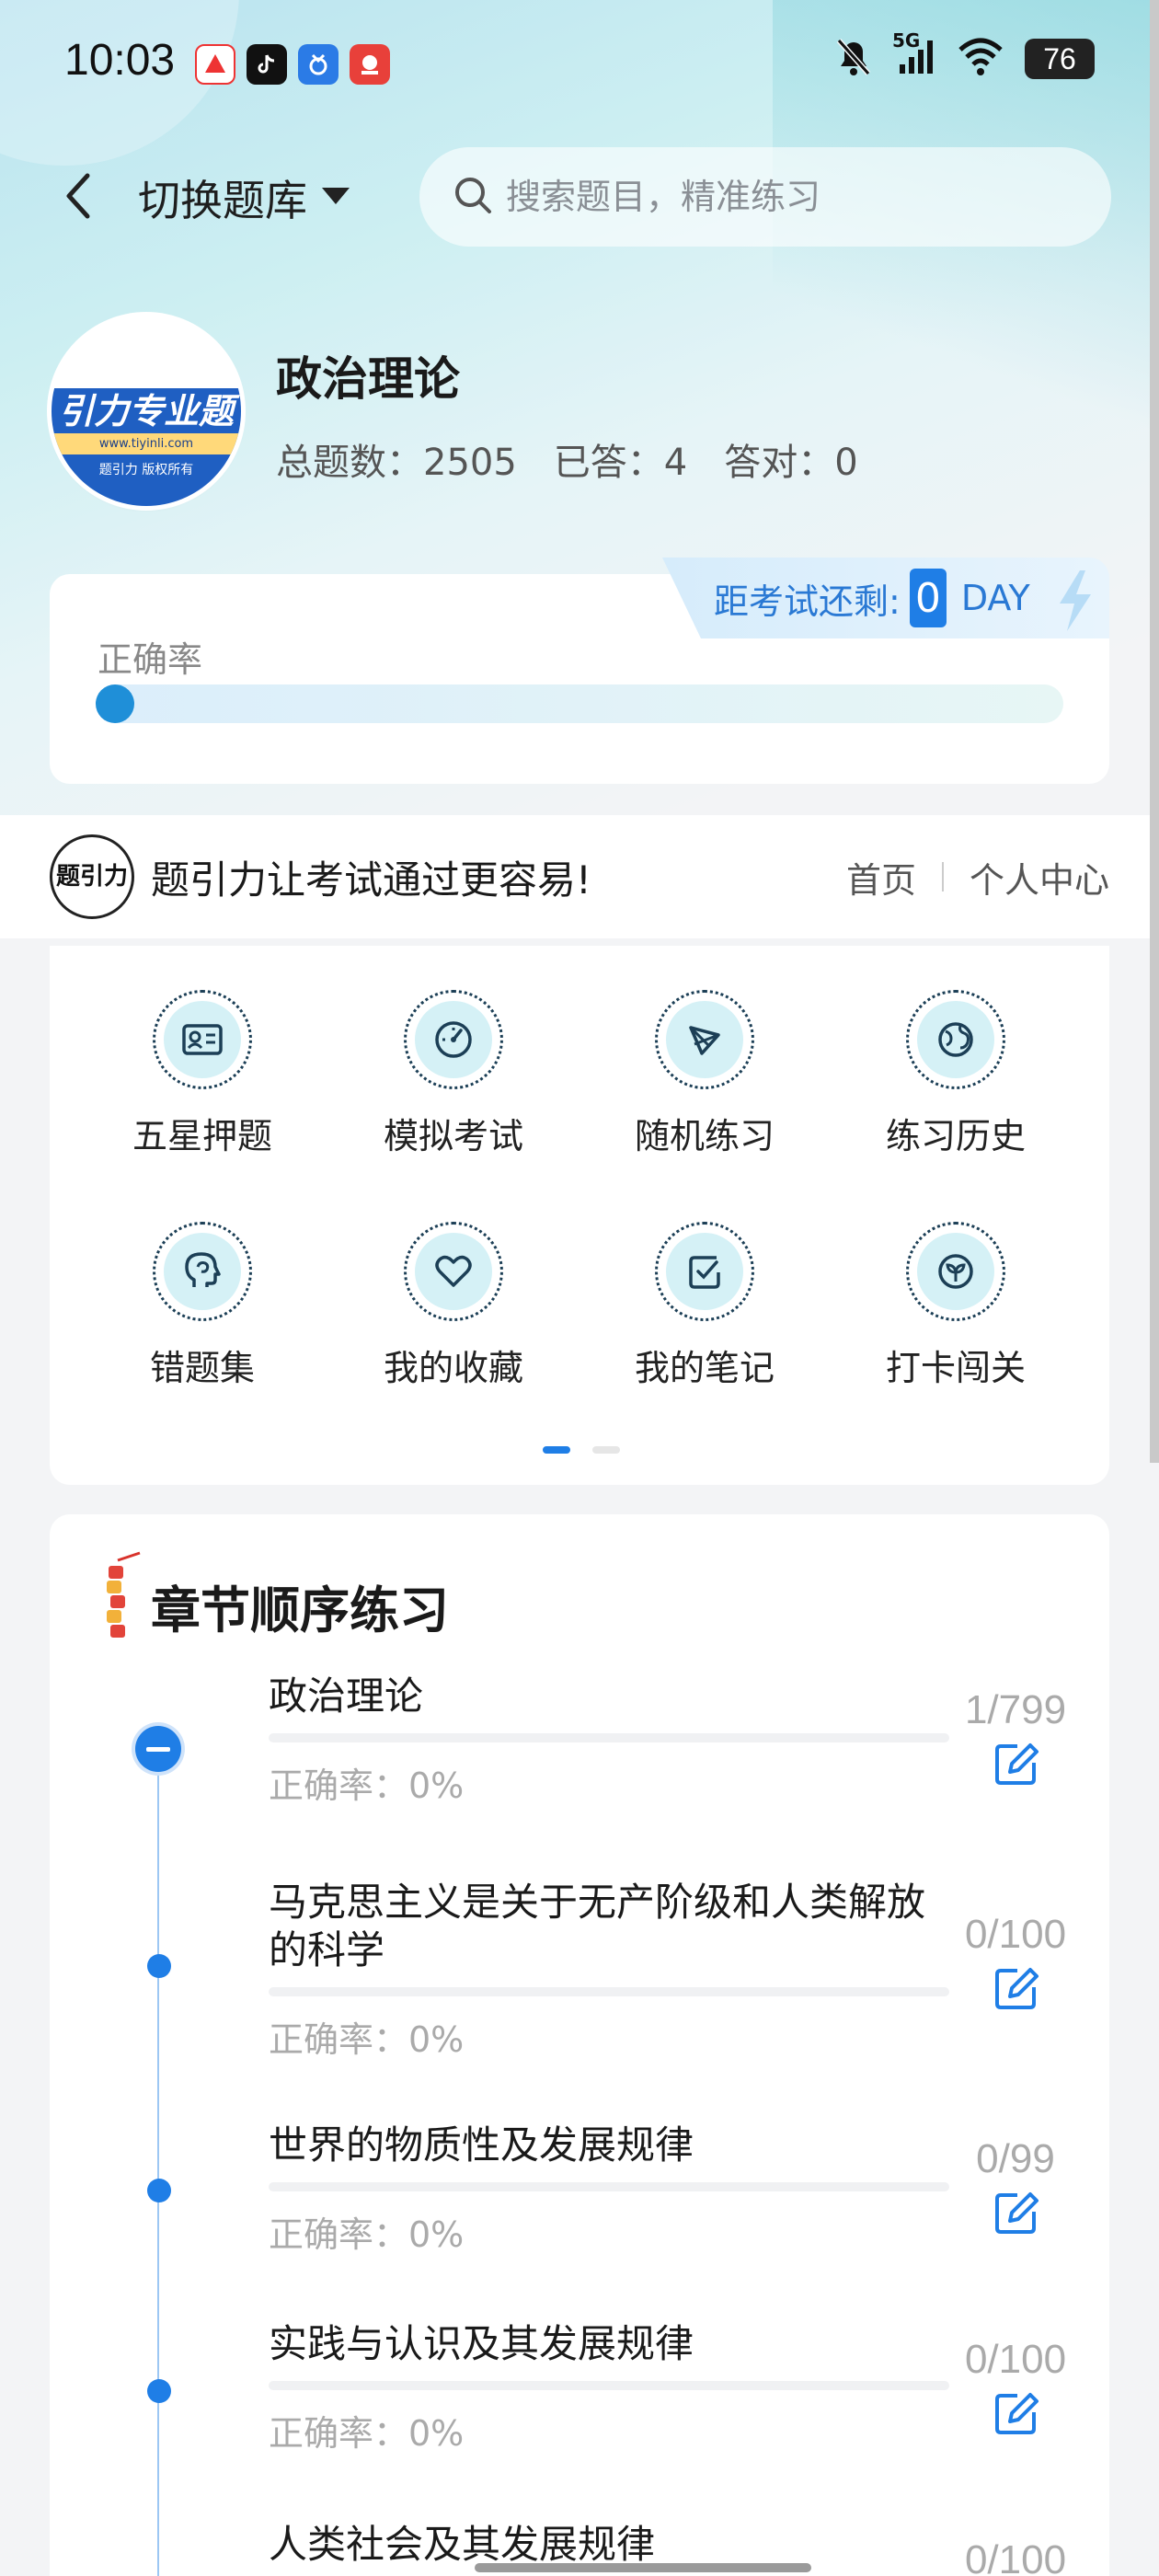  I want to click on feature-label: 错题集, so click(202, 1368).